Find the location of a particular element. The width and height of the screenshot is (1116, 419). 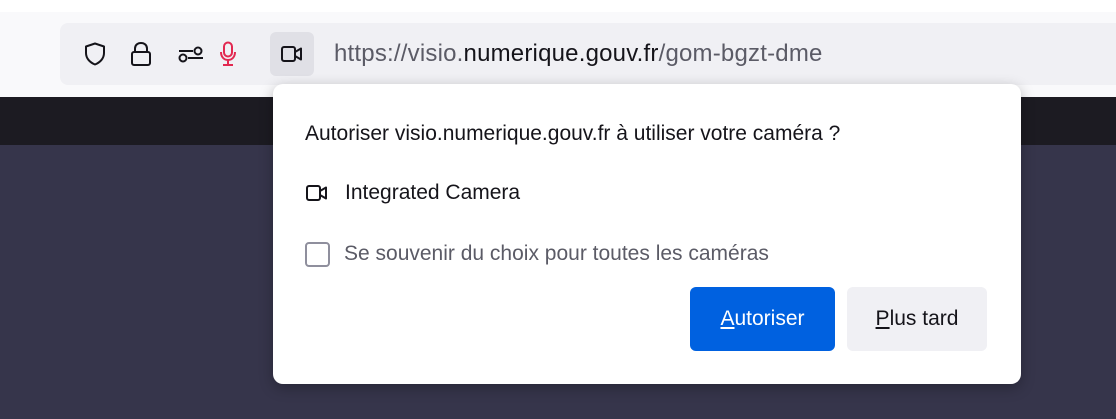

allow-accesskey: A is located at coordinates (727, 318).